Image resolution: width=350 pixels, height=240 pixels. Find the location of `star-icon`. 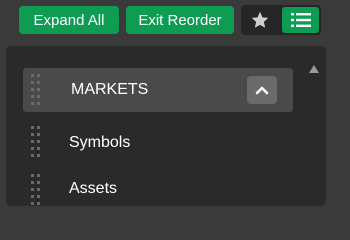

star-icon is located at coordinates (260, 19).